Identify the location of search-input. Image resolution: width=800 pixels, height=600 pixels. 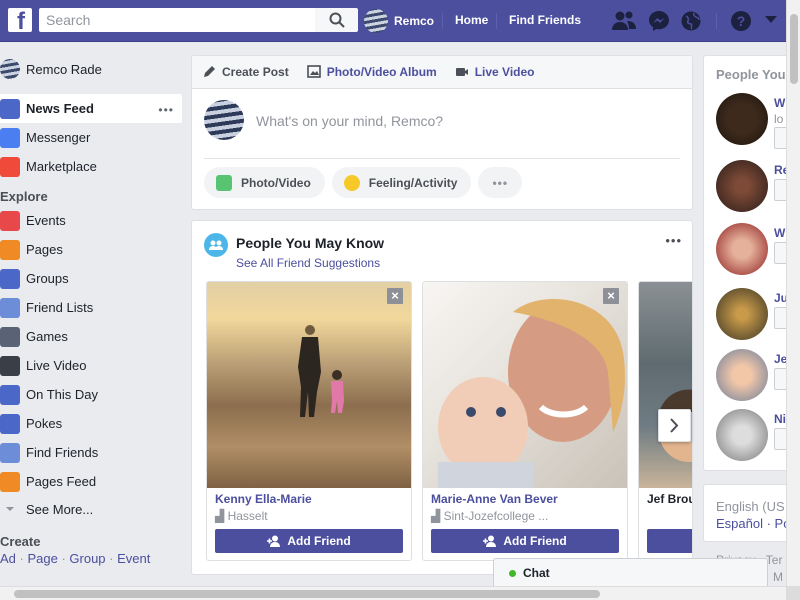
(177, 20).